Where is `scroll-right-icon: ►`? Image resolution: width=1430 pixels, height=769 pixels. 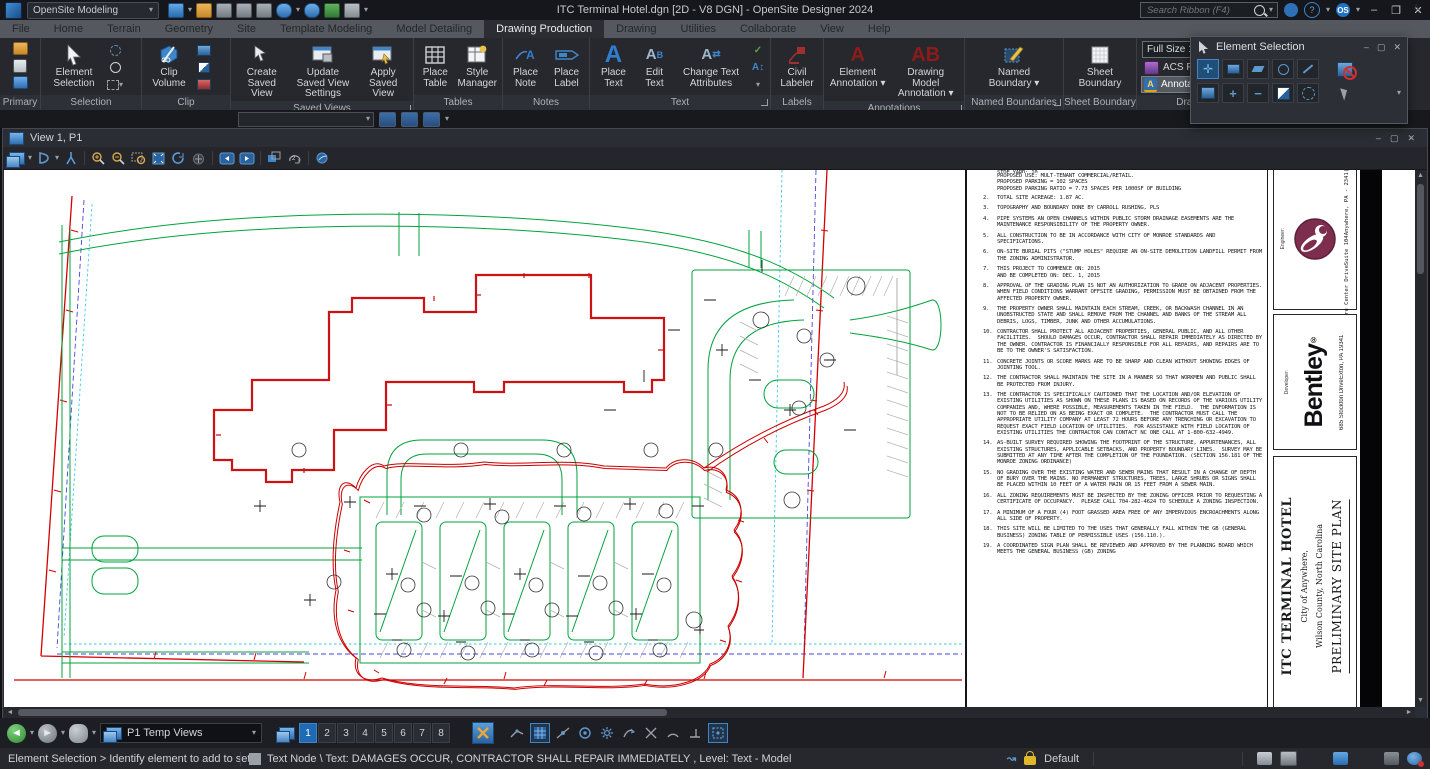
scroll-right-icon: ► is located at coordinates (1409, 712).